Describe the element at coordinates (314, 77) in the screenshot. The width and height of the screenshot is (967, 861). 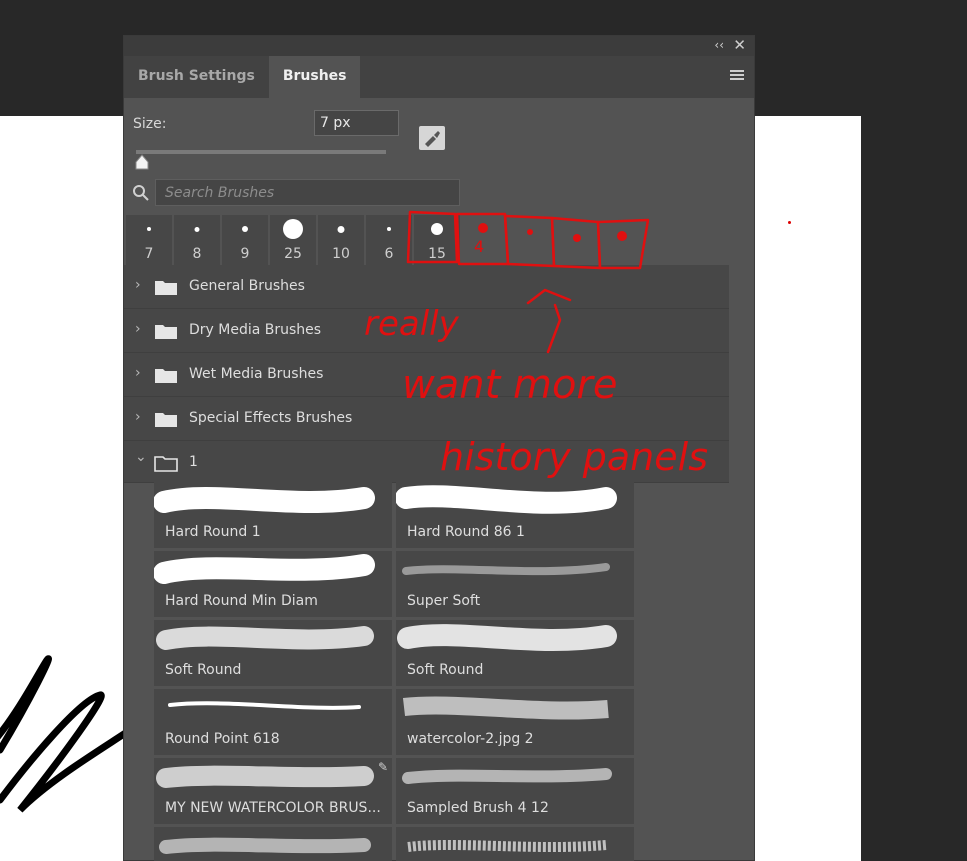
I see `tab-brushes: Brushes` at that location.